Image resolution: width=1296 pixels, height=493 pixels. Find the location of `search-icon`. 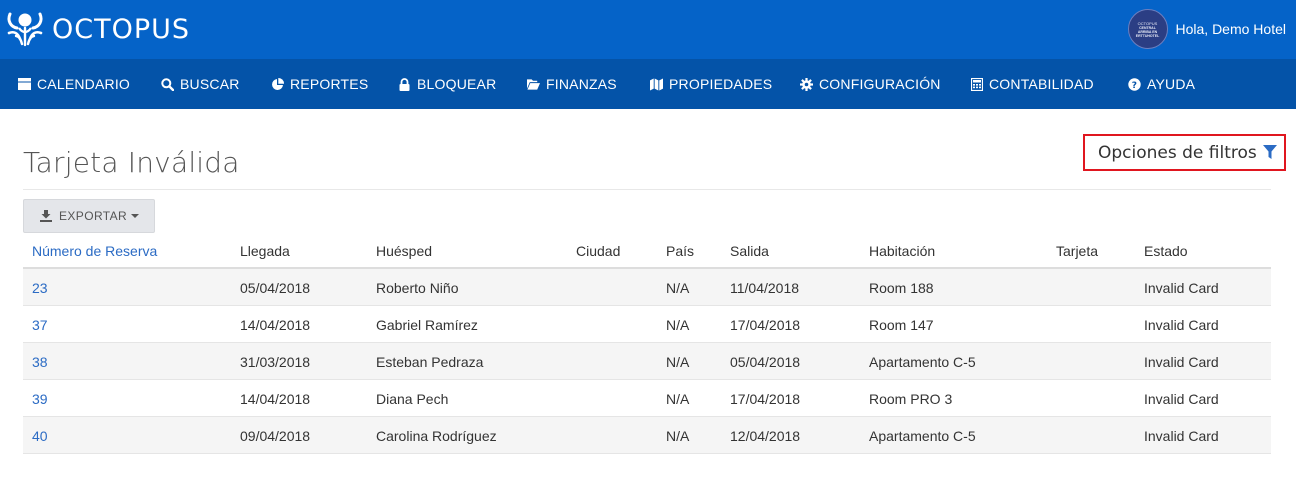

search-icon is located at coordinates (167, 84).